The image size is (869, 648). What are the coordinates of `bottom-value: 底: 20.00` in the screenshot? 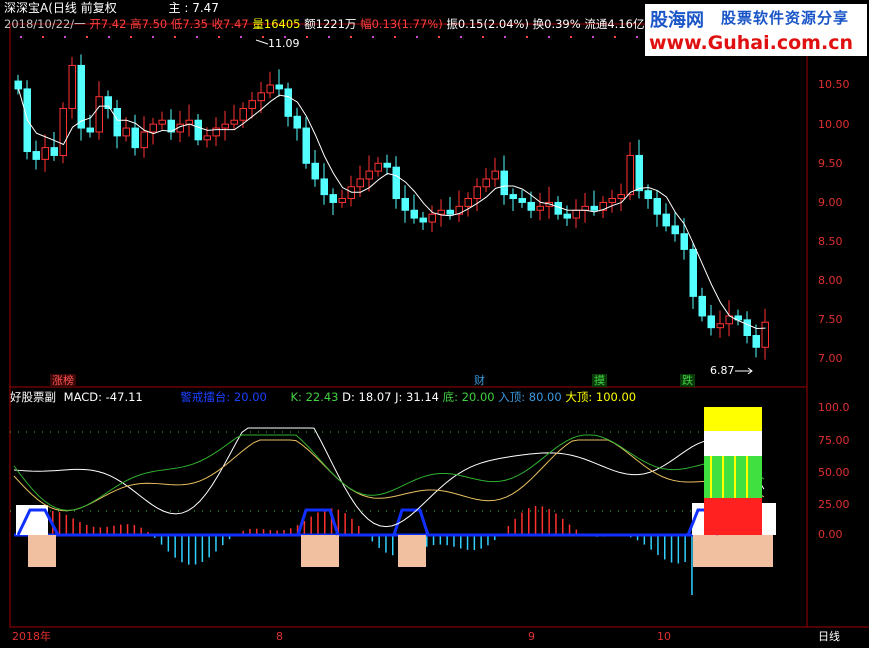 It's located at (468, 397).